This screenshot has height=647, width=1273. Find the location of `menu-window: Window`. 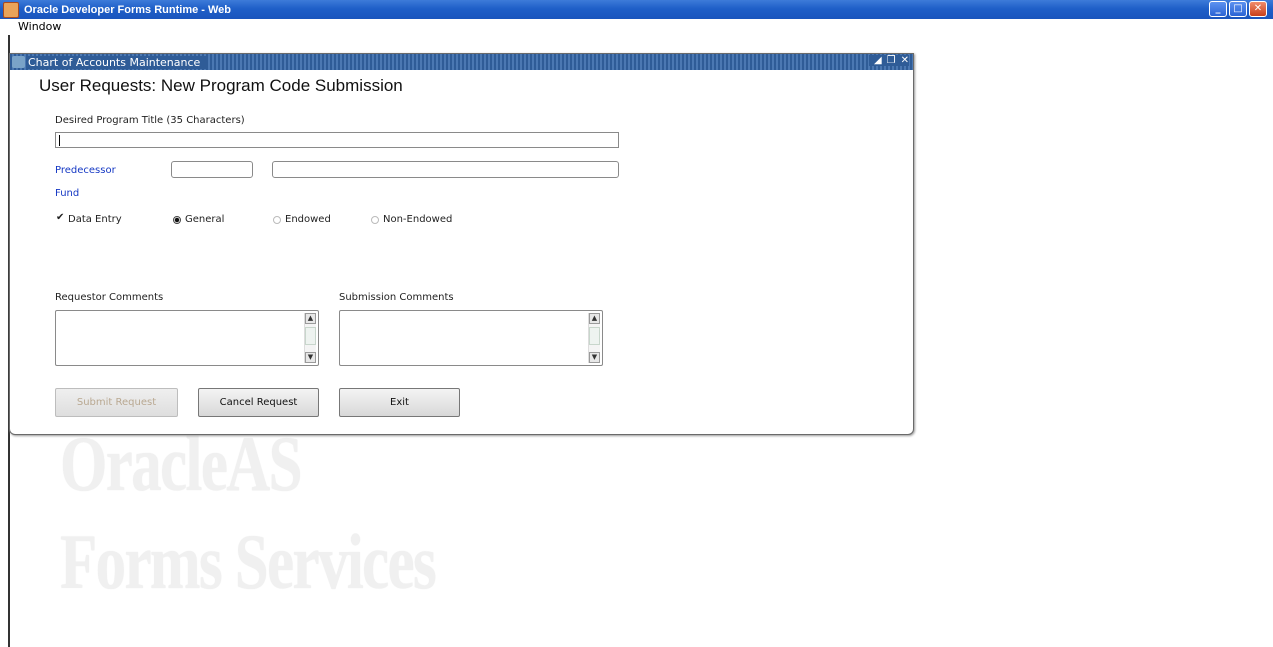

menu-window: Window is located at coordinates (39, 26).